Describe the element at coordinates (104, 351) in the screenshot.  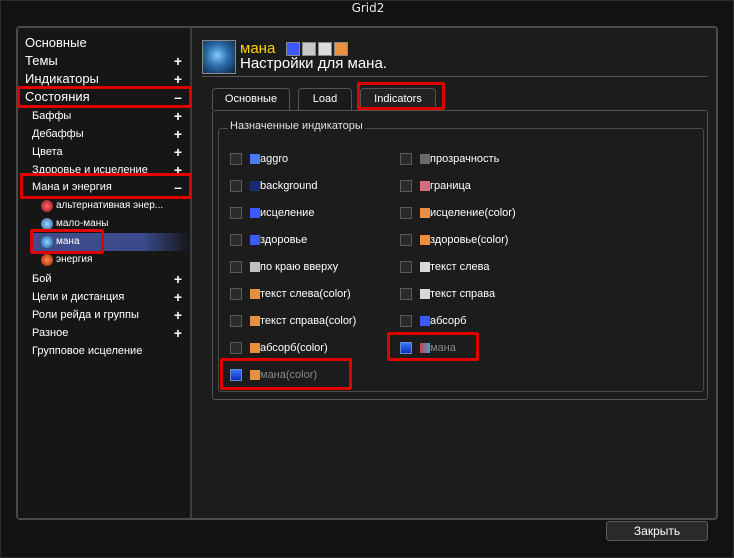
I see `tree-item-group-heal: Групповое исцеление` at that location.